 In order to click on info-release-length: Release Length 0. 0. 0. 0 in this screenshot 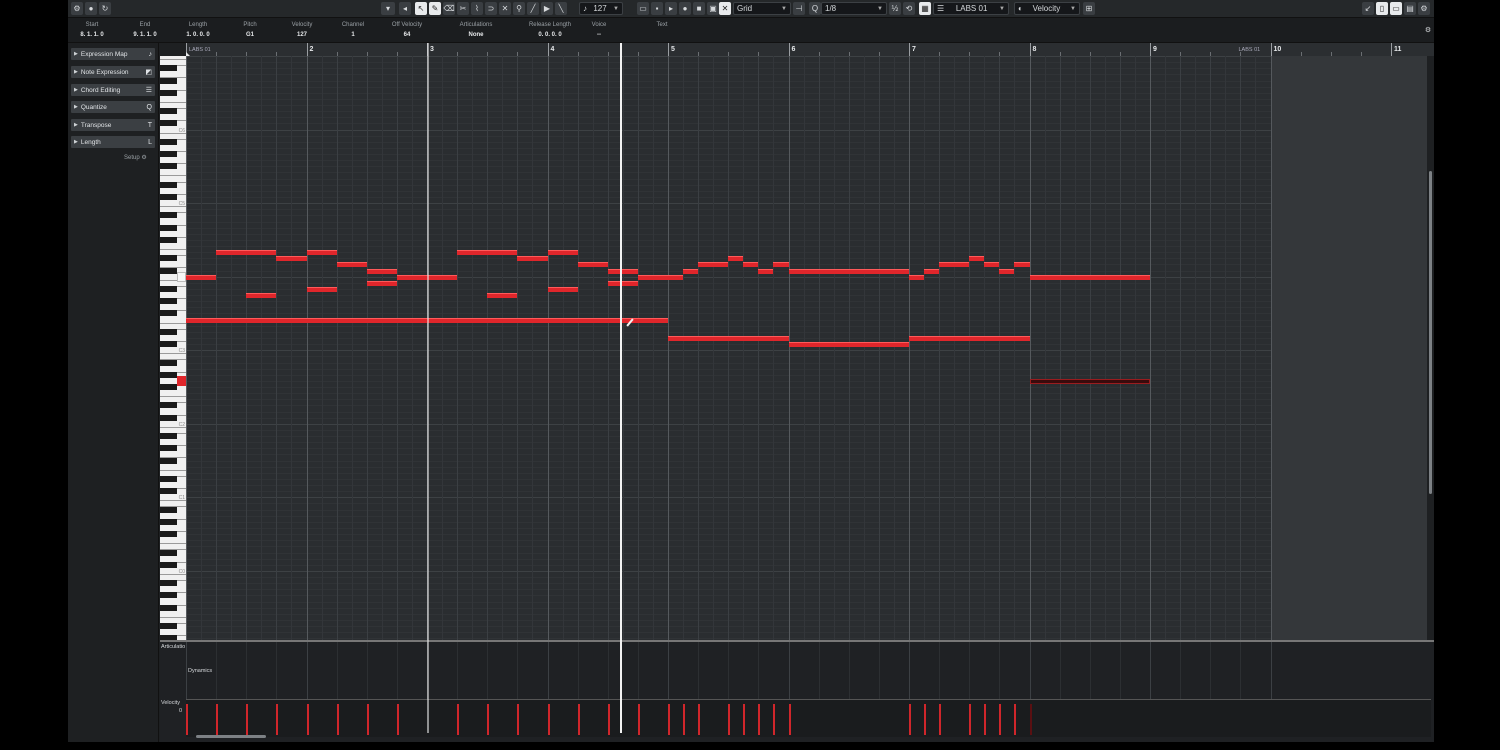, I will do `click(550, 30)`.